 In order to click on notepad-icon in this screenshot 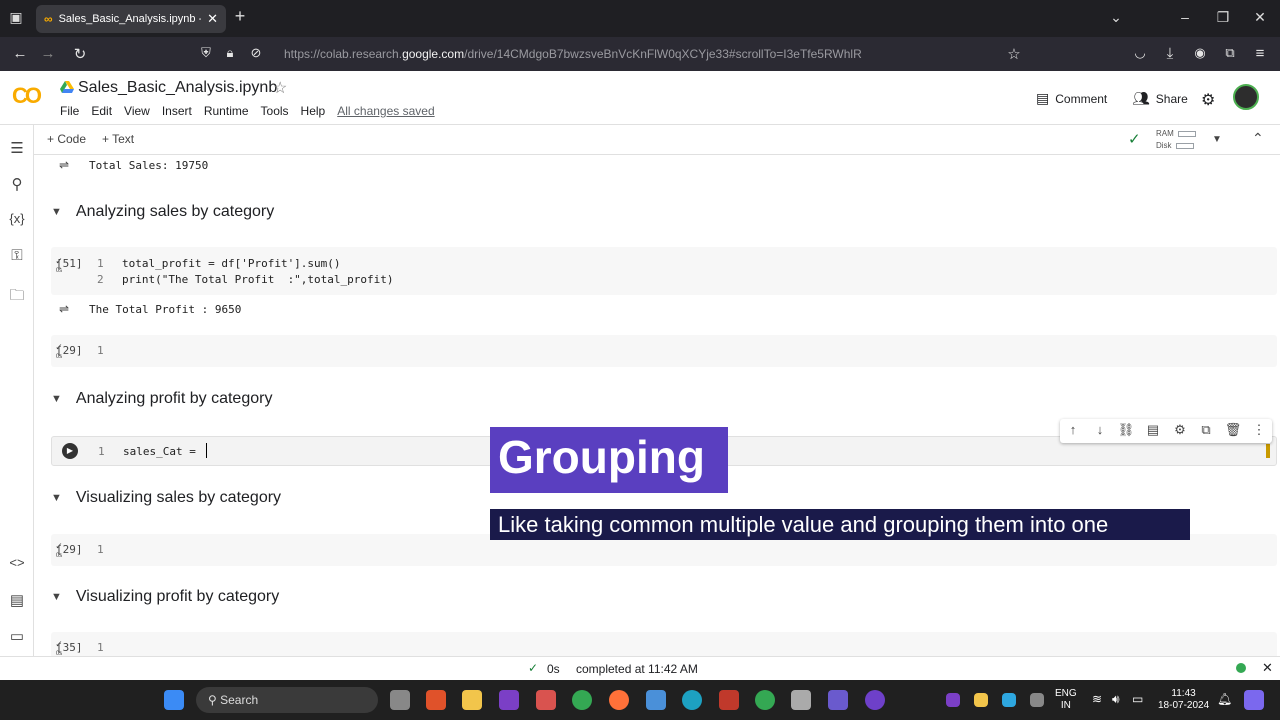, I will do `click(656, 700)`.